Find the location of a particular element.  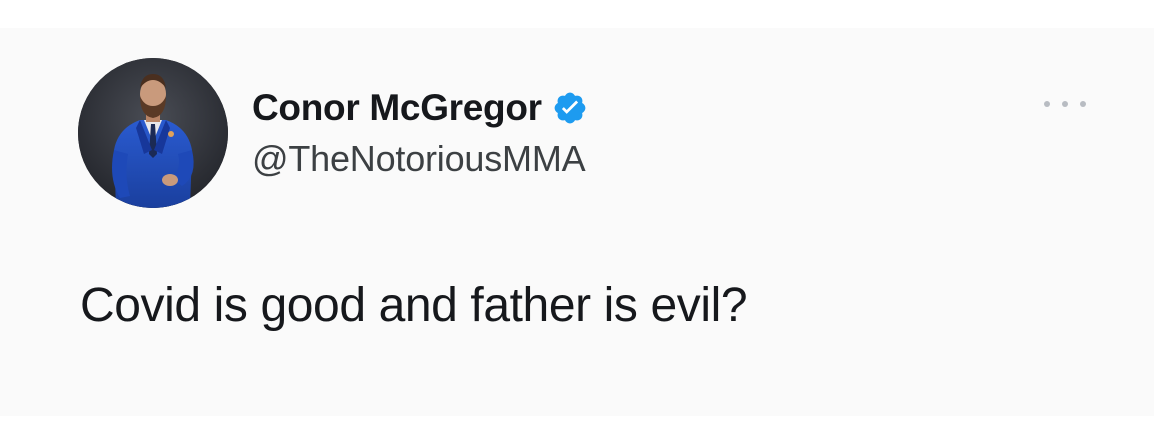

author-handle: @TheNotoriousMMA is located at coordinates (419, 159).